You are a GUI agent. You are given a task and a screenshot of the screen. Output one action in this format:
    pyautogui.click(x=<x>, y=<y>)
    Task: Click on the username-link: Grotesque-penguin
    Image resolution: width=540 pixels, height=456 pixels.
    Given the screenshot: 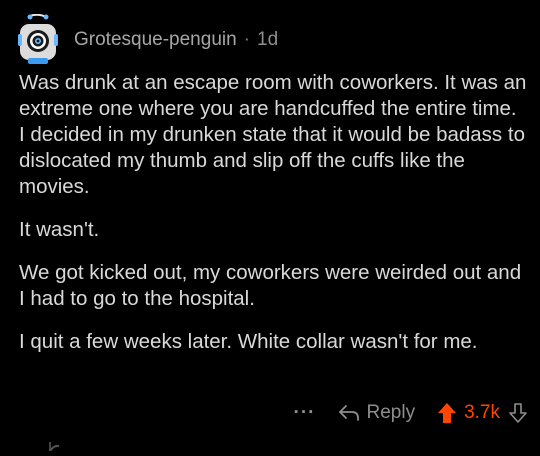 What is the action you would take?
    pyautogui.click(x=155, y=40)
    